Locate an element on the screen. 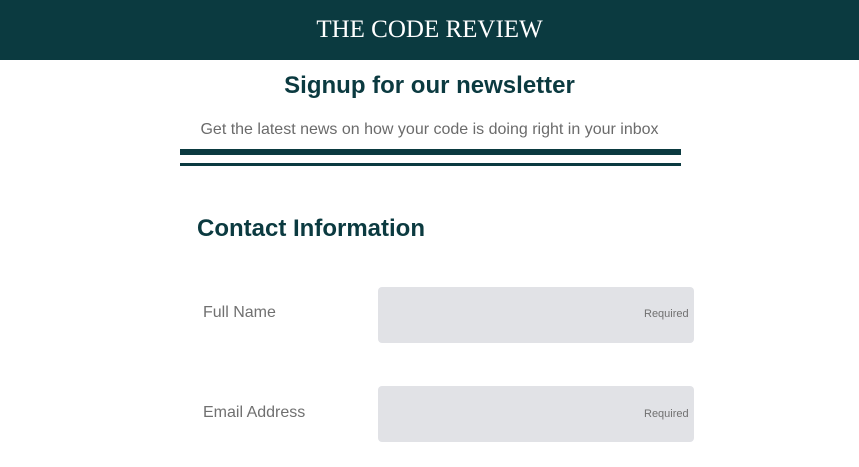  site-header: THE CODE REVIEW is located at coordinates (429, 30).